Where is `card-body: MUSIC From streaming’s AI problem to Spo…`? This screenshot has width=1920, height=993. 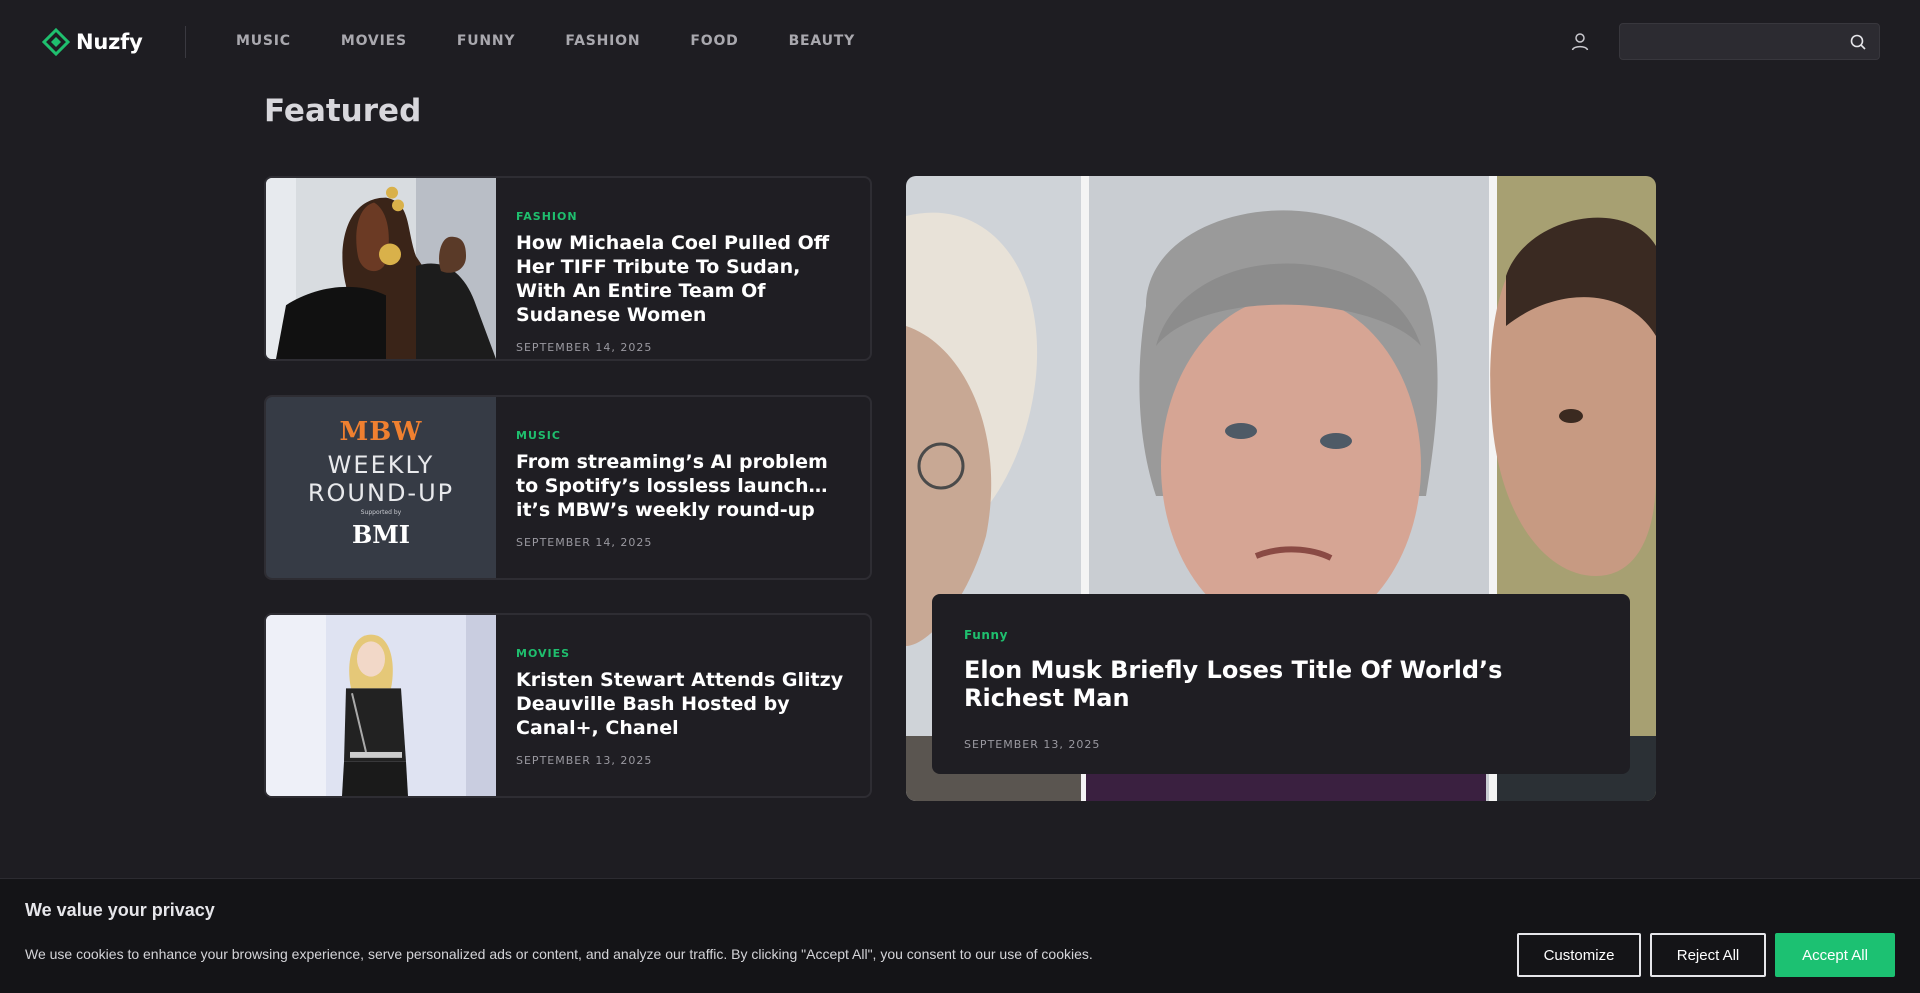 card-body: MUSIC From streaming’s AI problem to Spo… is located at coordinates (684, 473).